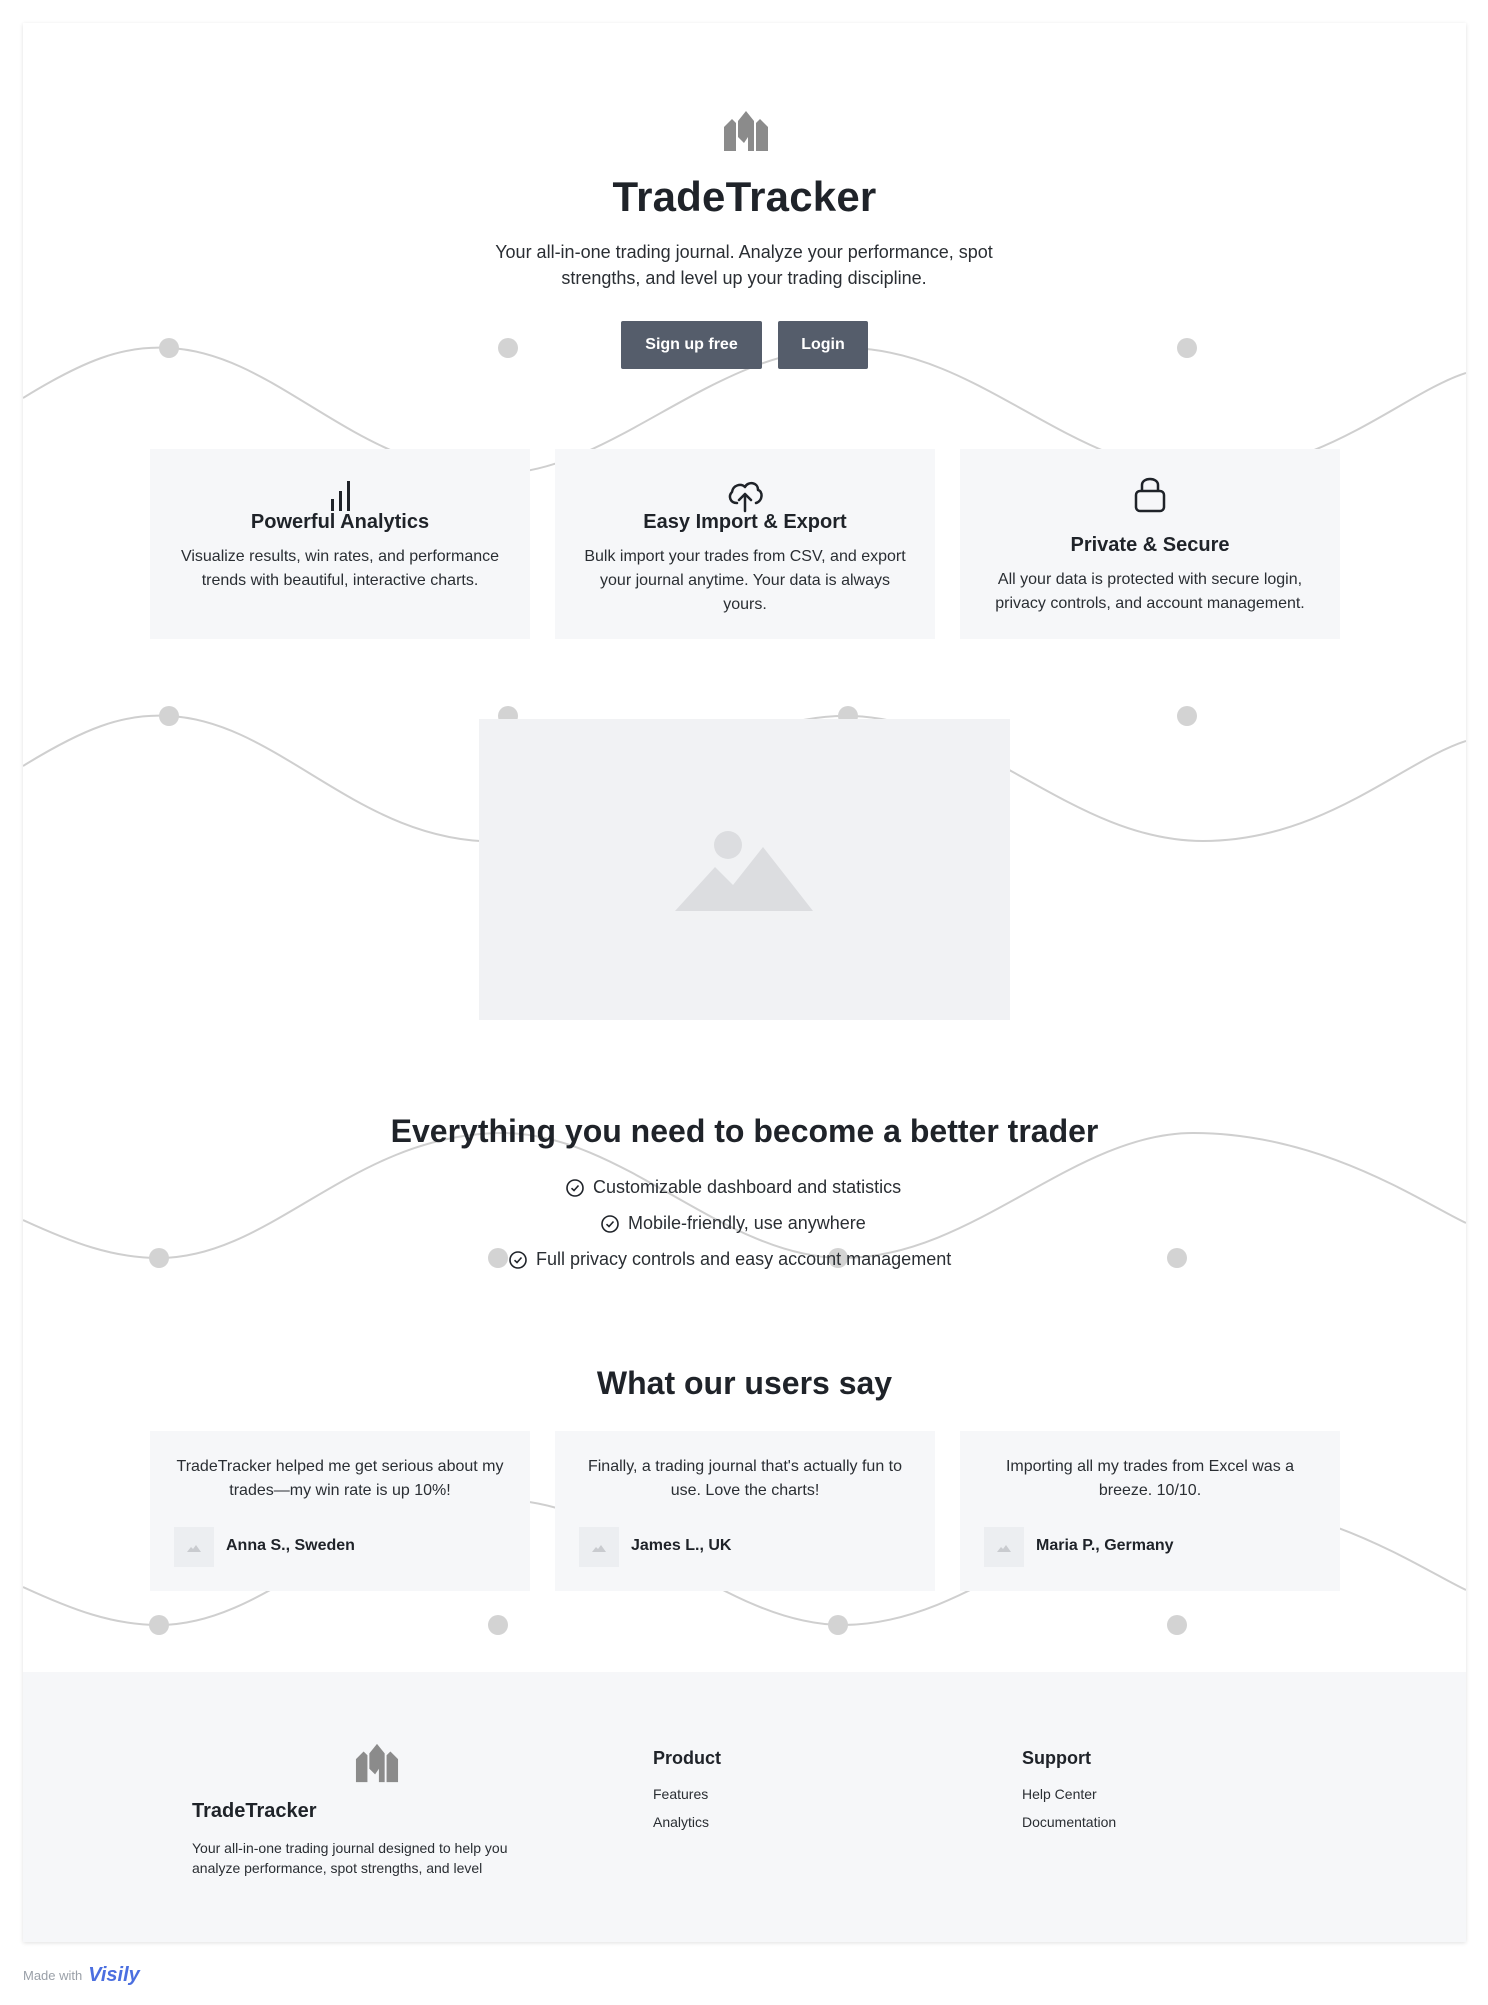 Image resolution: width=1488 pixels, height=2005 pixels. I want to click on signup-button: Sign up free, so click(691, 345).